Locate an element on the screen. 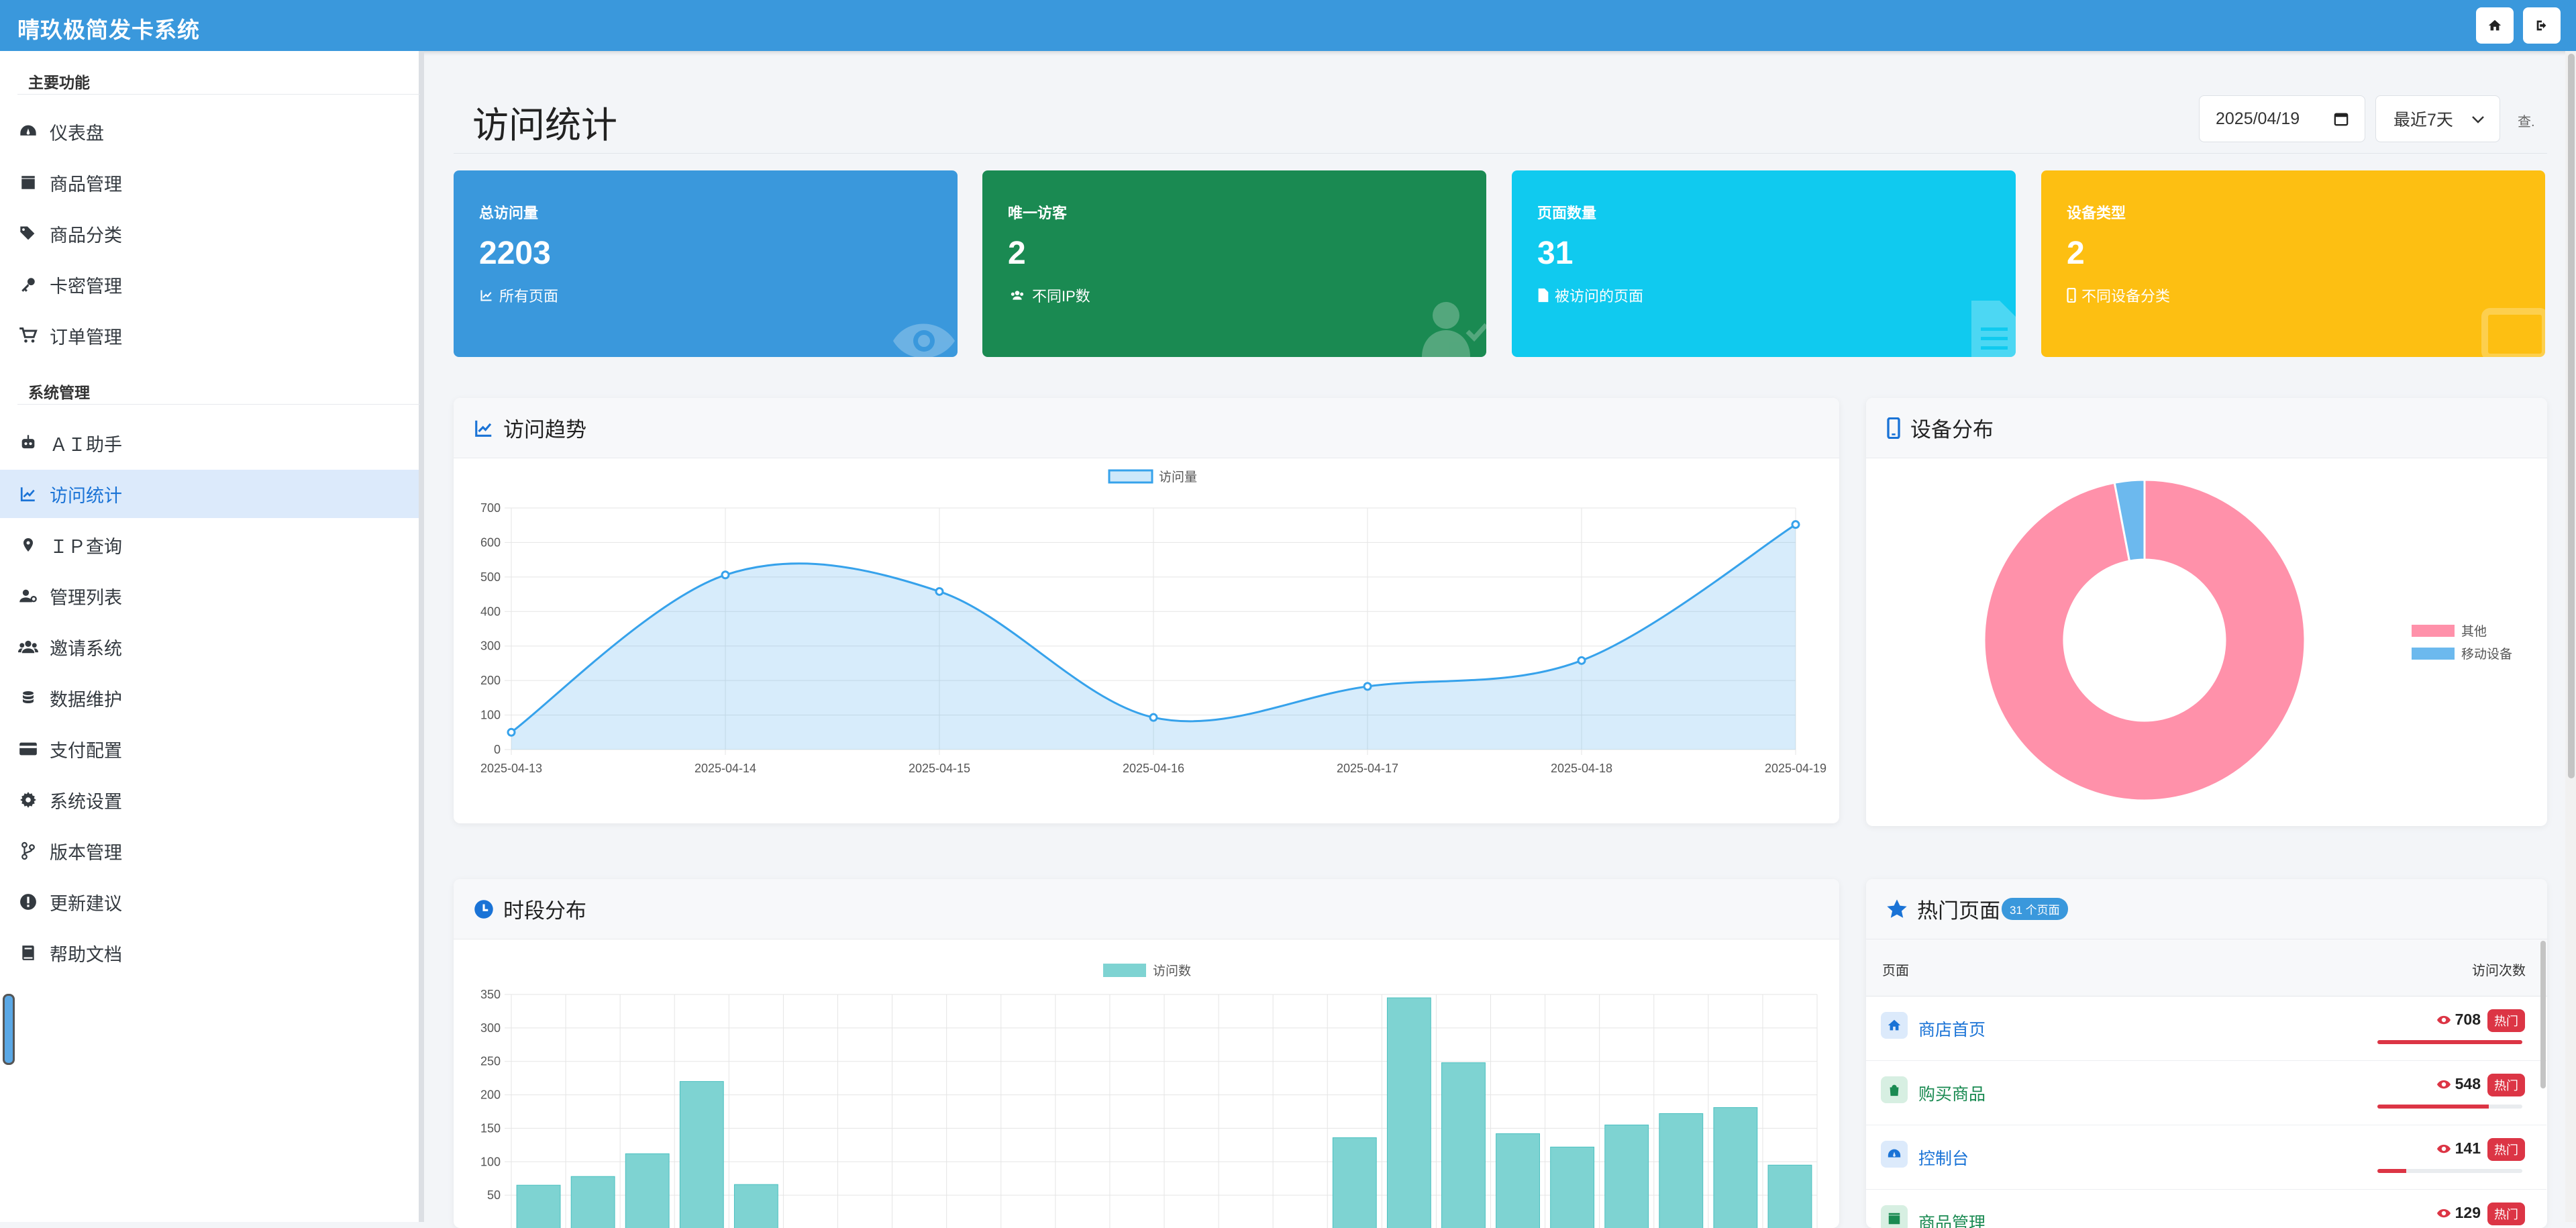 This screenshot has width=2576, height=1228. query-button: 查. is located at coordinates (2526, 120).